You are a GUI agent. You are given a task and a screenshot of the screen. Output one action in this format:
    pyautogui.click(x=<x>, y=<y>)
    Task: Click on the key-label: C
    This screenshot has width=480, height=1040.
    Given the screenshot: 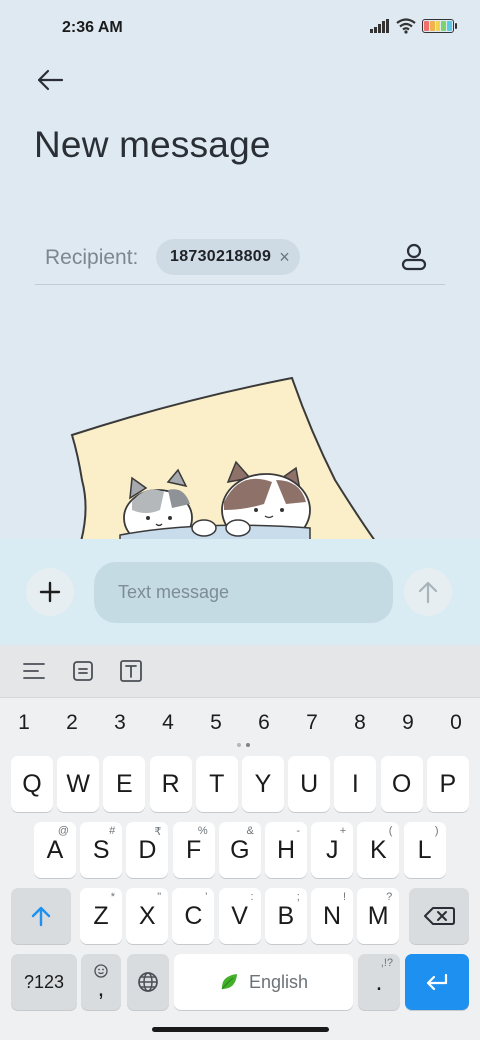 What is the action you would take?
    pyautogui.click(x=193, y=915)
    